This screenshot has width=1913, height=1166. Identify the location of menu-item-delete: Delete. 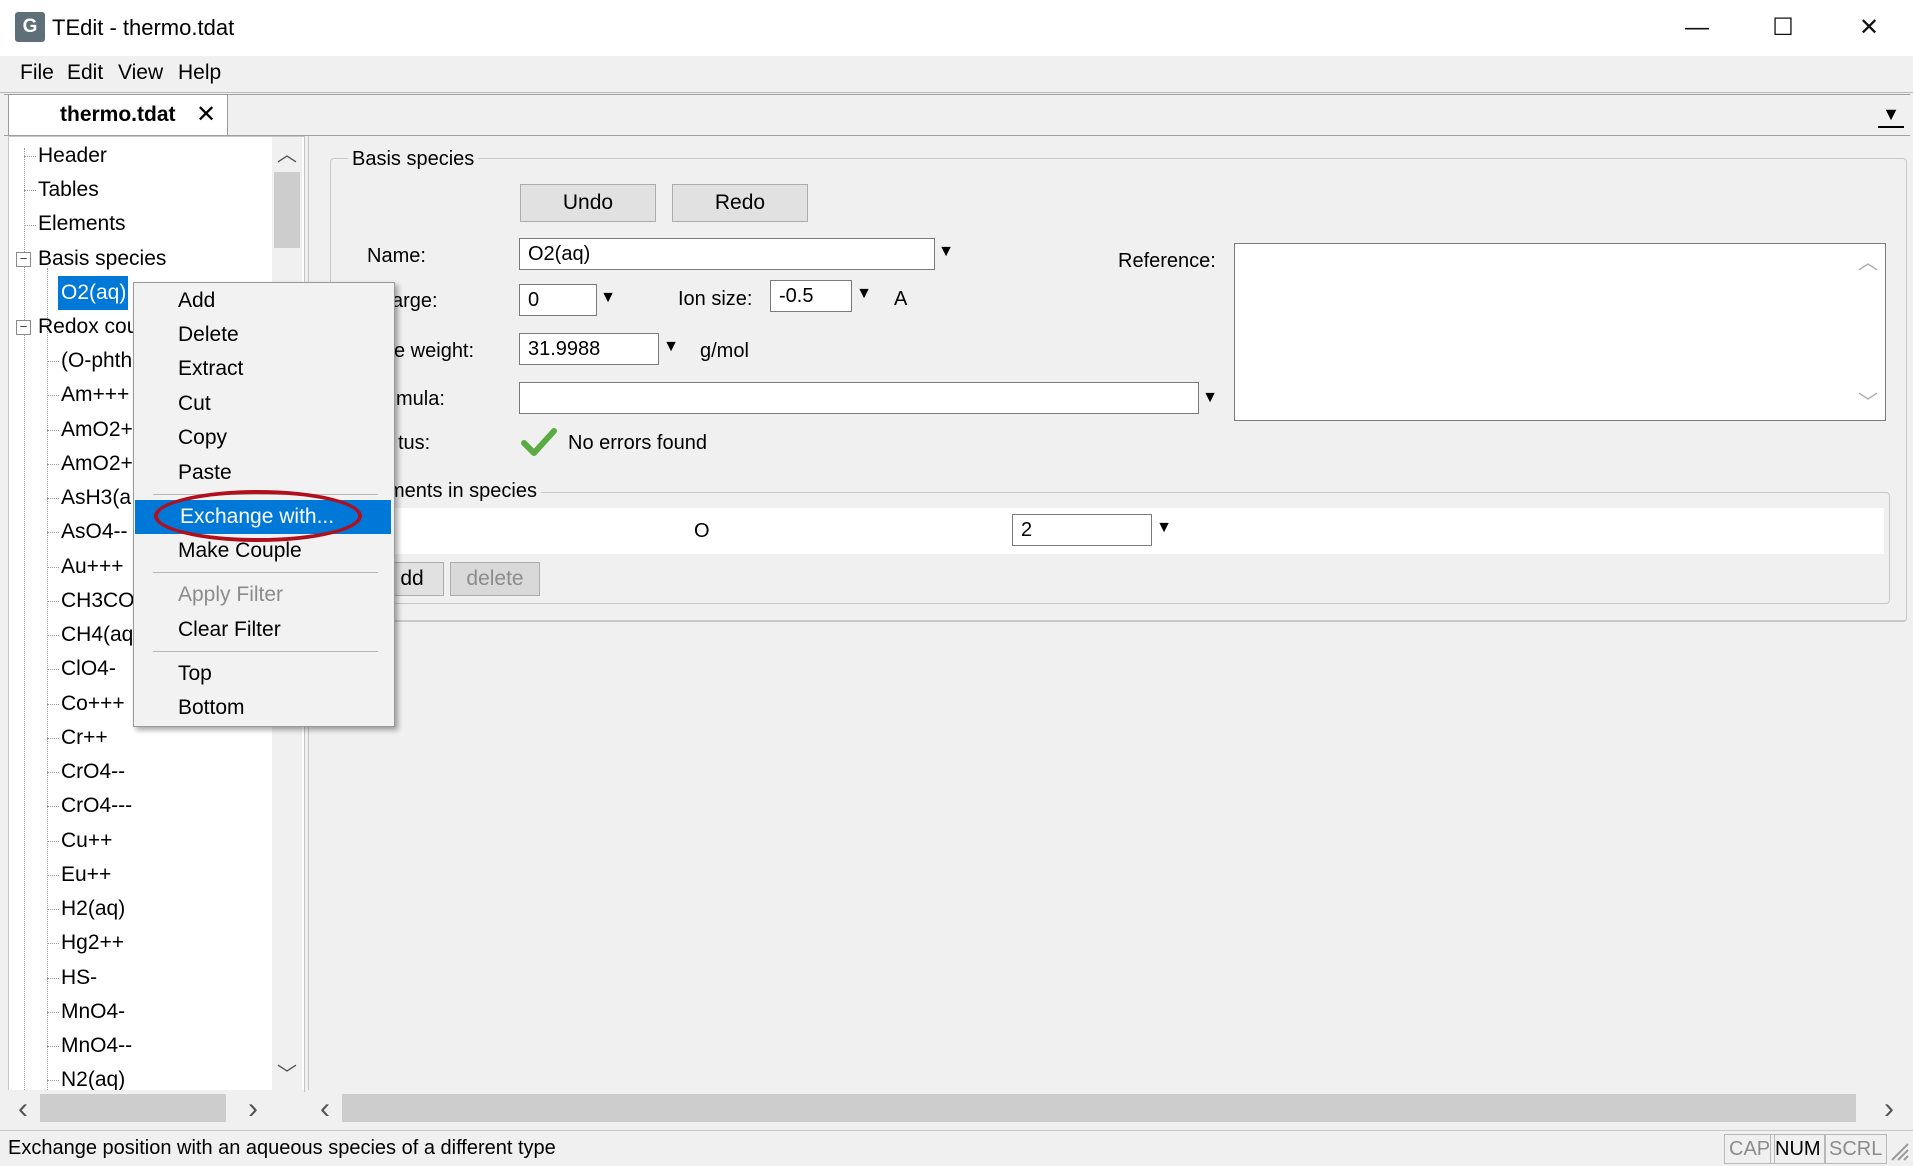
(263, 335).